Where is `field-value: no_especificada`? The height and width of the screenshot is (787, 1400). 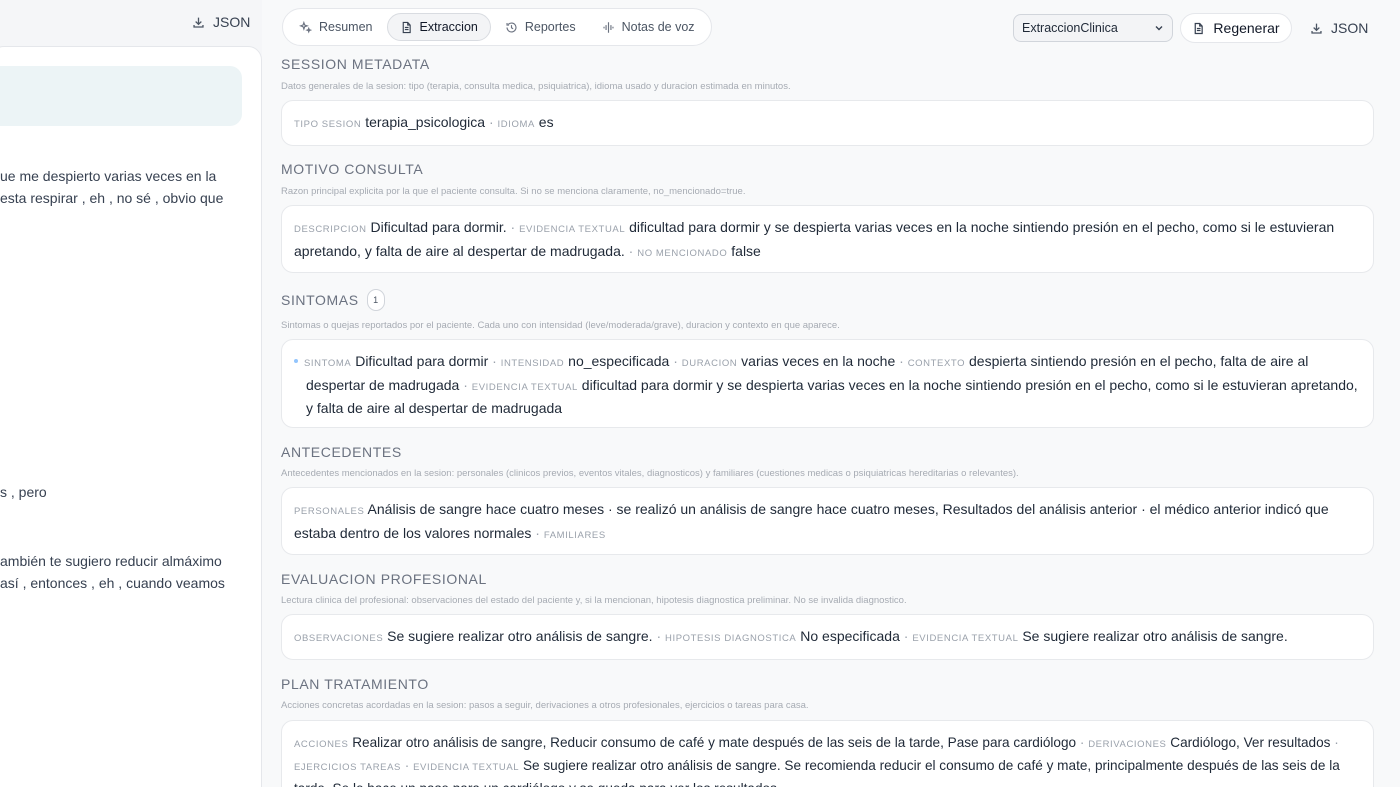
field-value: no_especificada is located at coordinates (619, 361).